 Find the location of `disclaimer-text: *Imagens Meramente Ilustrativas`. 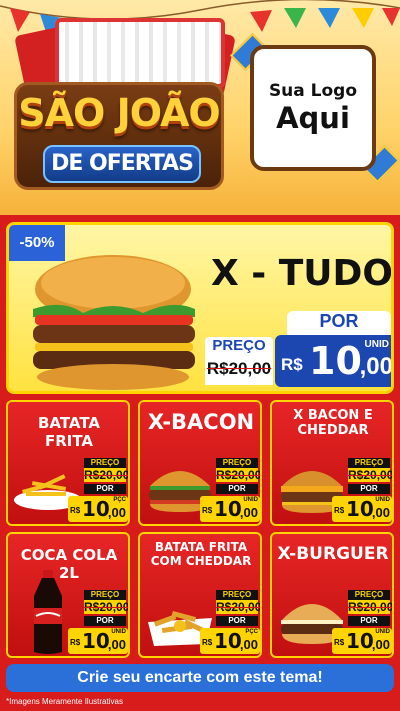

disclaimer-text: *Imagens Meramente Ilustrativas is located at coordinates (64, 701).